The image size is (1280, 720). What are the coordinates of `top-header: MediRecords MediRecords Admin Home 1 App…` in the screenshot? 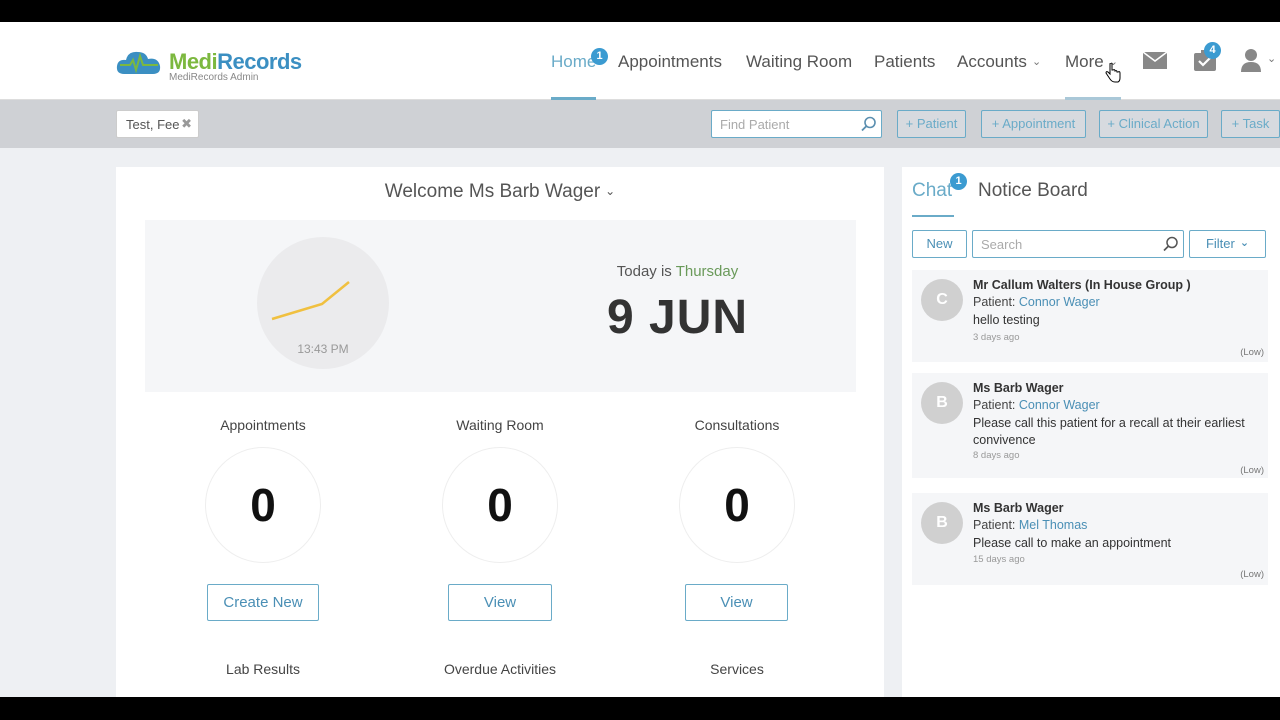 It's located at (640, 61).